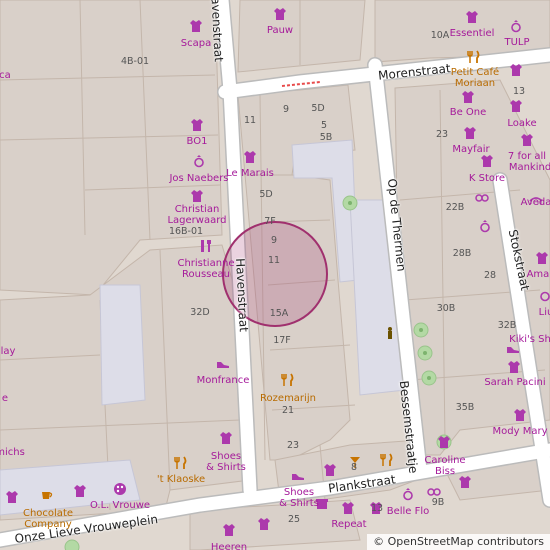 The image size is (550, 550). What do you see at coordinates (444, 460) in the screenshot?
I see `poi-caroline-1: Caroline` at bounding box center [444, 460].